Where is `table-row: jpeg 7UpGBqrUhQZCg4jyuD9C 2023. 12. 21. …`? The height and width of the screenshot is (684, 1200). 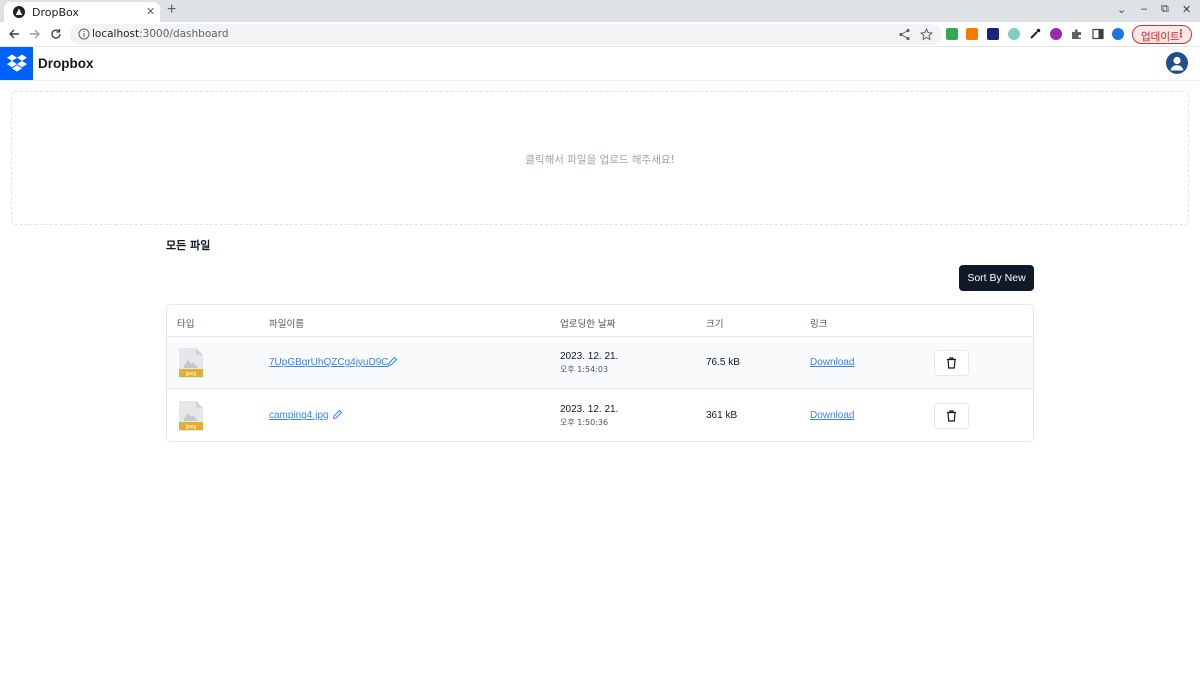 table-row: jpeg 7UpGBqrUhQZCg4jyuD9C 2023. 12. 21. … is located at coordinates (600, 363).